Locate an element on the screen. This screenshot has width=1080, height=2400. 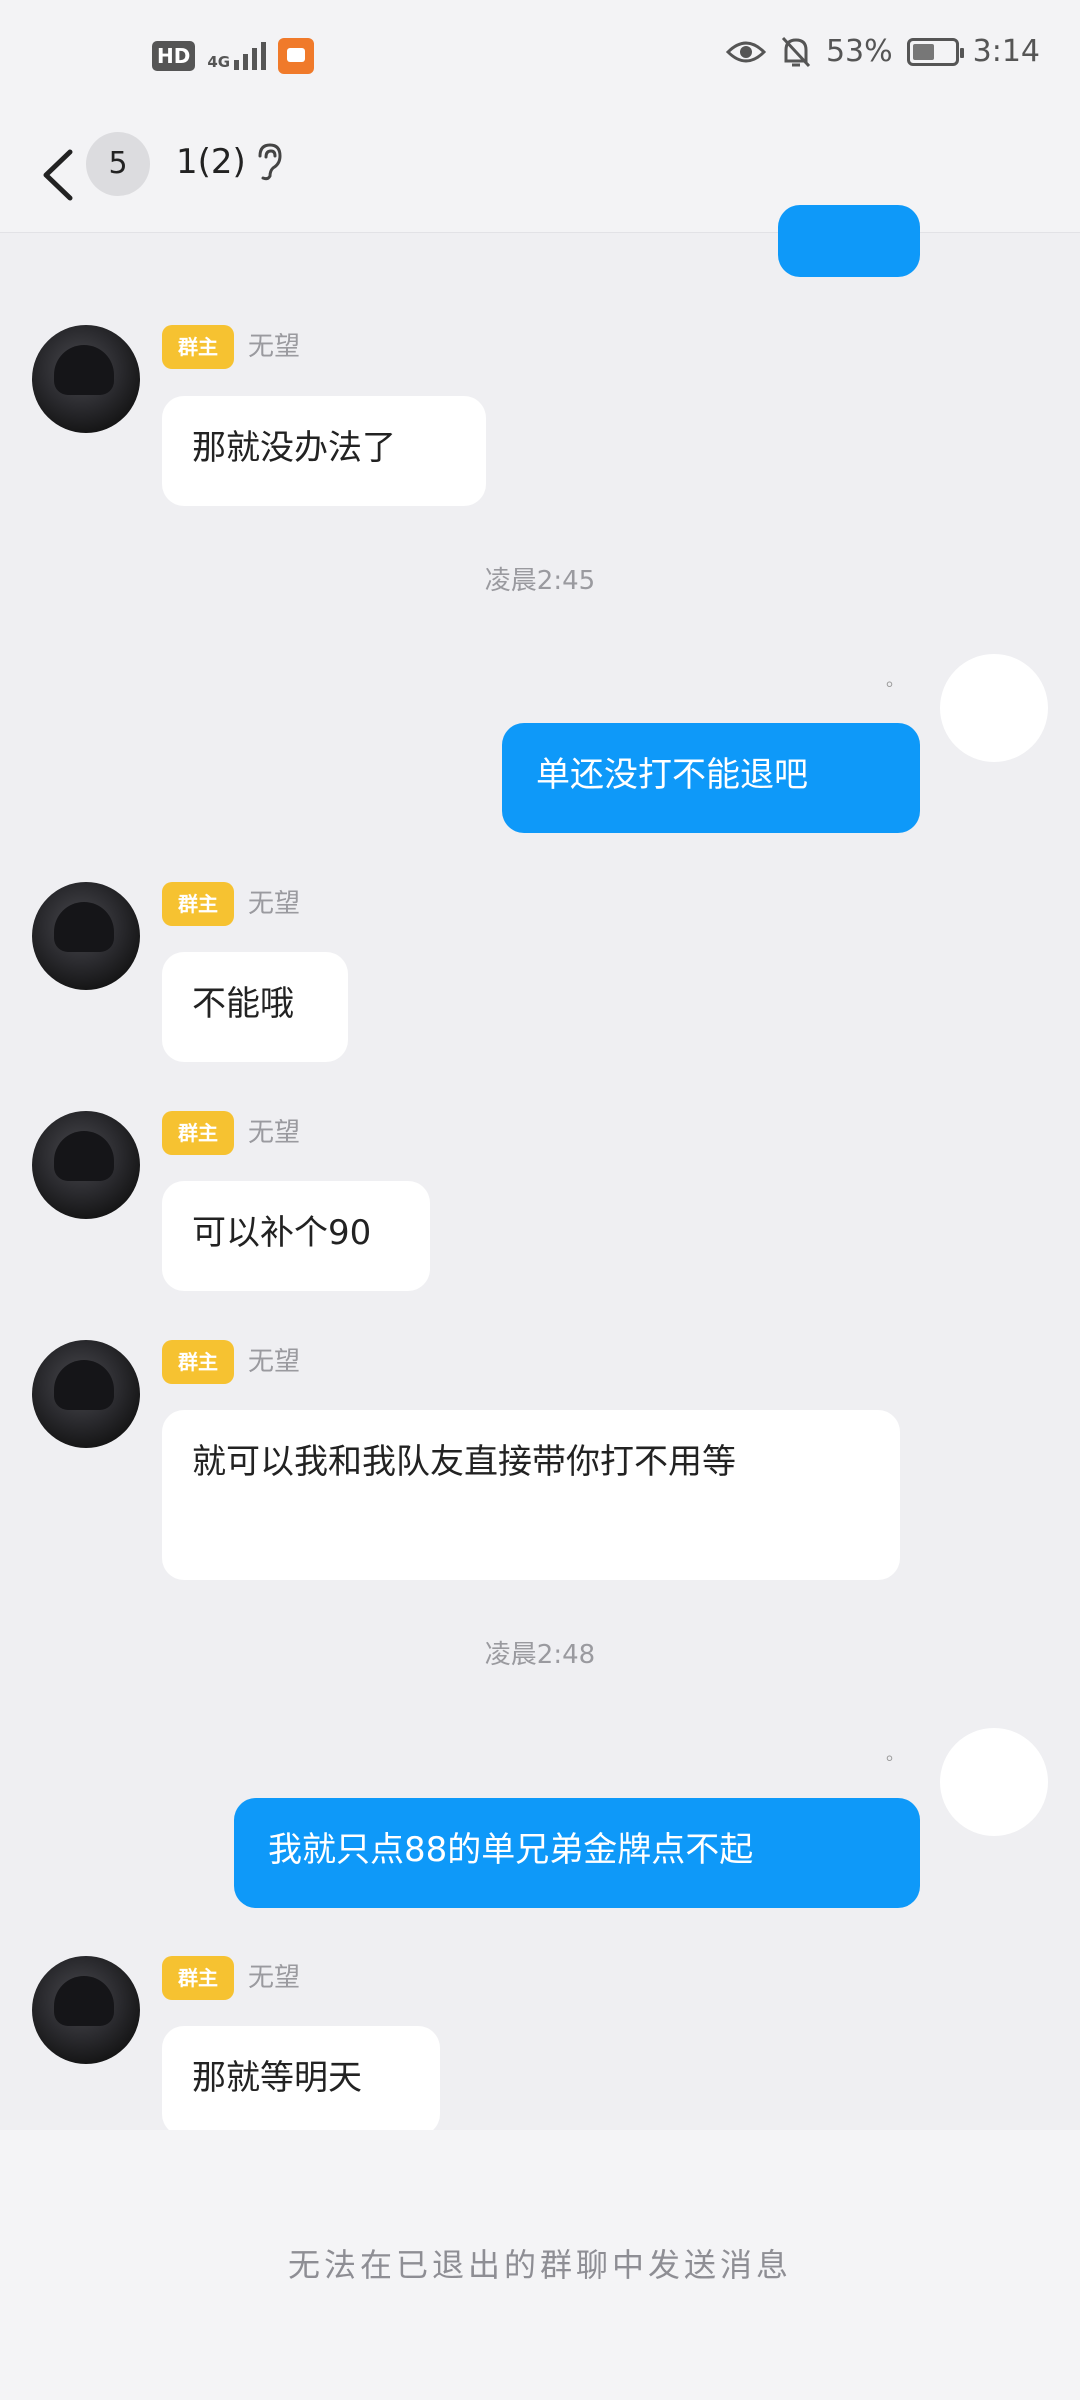
clock: 3:14 is located at coordinates (1006, 51).